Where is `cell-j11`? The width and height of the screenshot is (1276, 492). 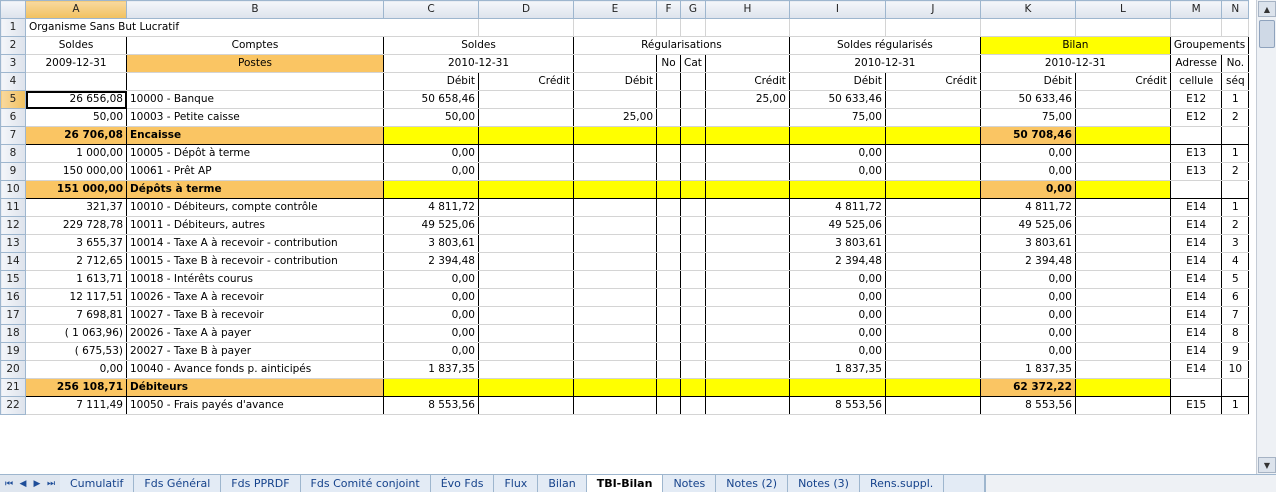 cell-j11 is located at coordinates (932, 207).